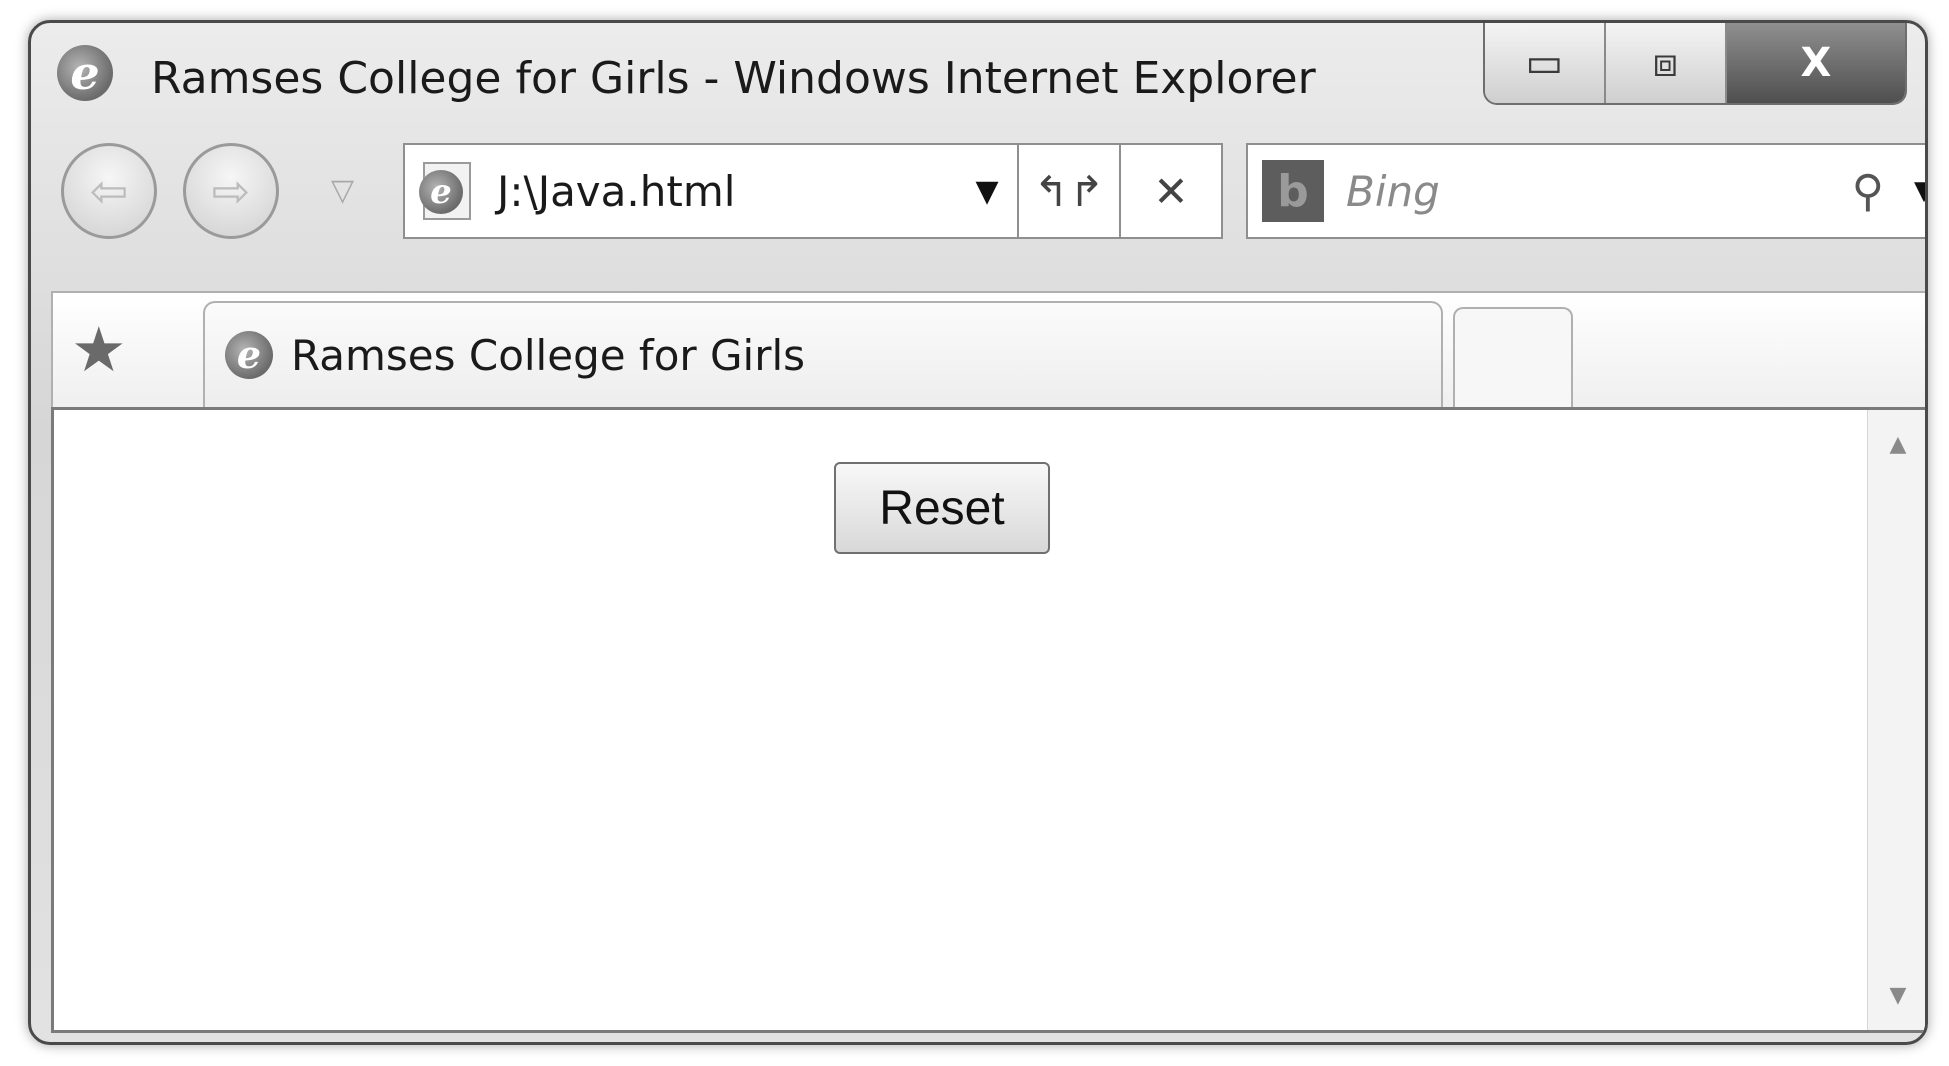  Describe the element at coordinates (249, 355) in the screenshot. I see `ie-tab-icon: e` at that location.